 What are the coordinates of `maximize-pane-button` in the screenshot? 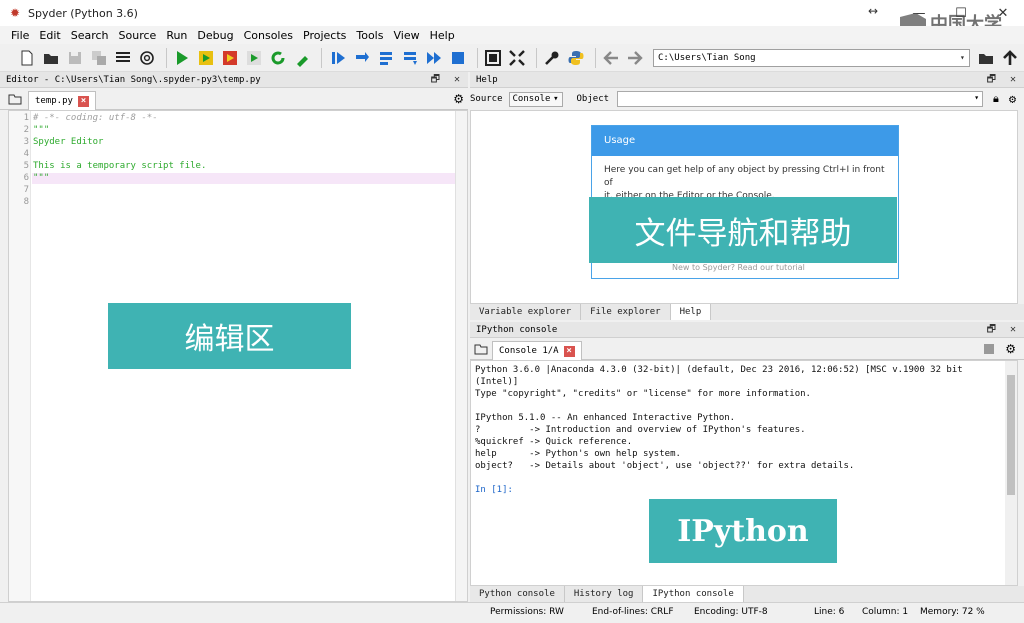 It's located at (493, 58).